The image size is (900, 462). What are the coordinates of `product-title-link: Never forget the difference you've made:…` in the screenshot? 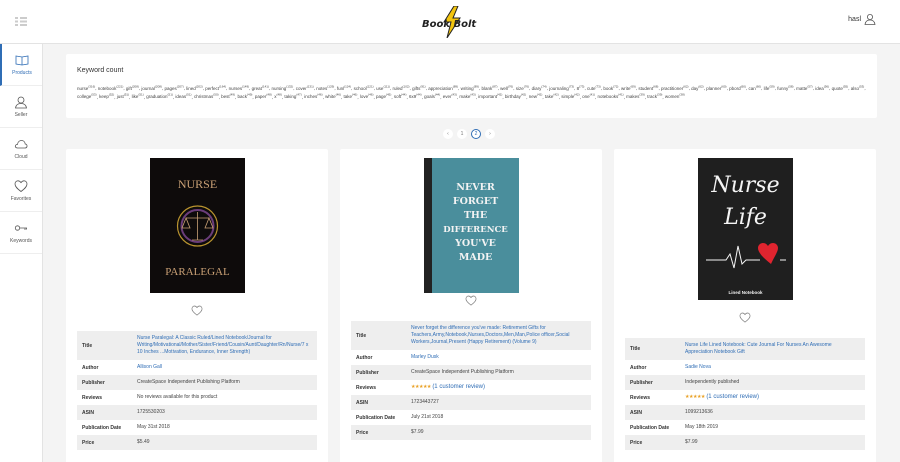 It's located at (498, 335).